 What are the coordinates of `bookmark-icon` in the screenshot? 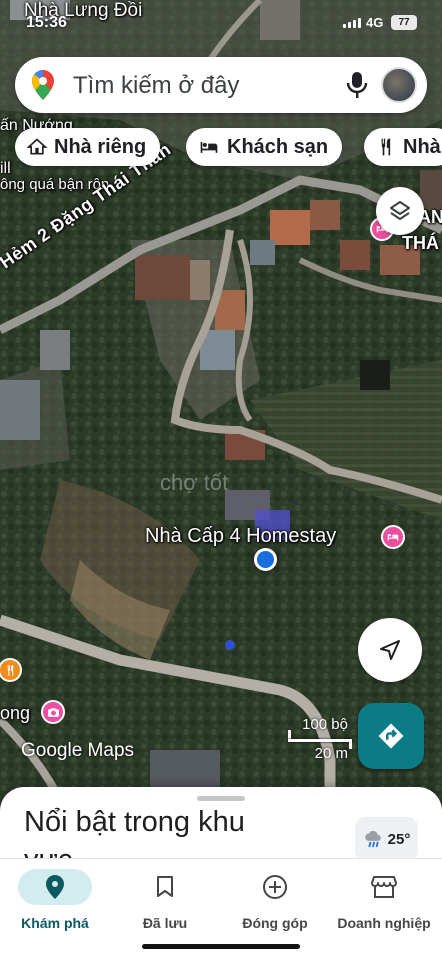 It's located at (165, 886).